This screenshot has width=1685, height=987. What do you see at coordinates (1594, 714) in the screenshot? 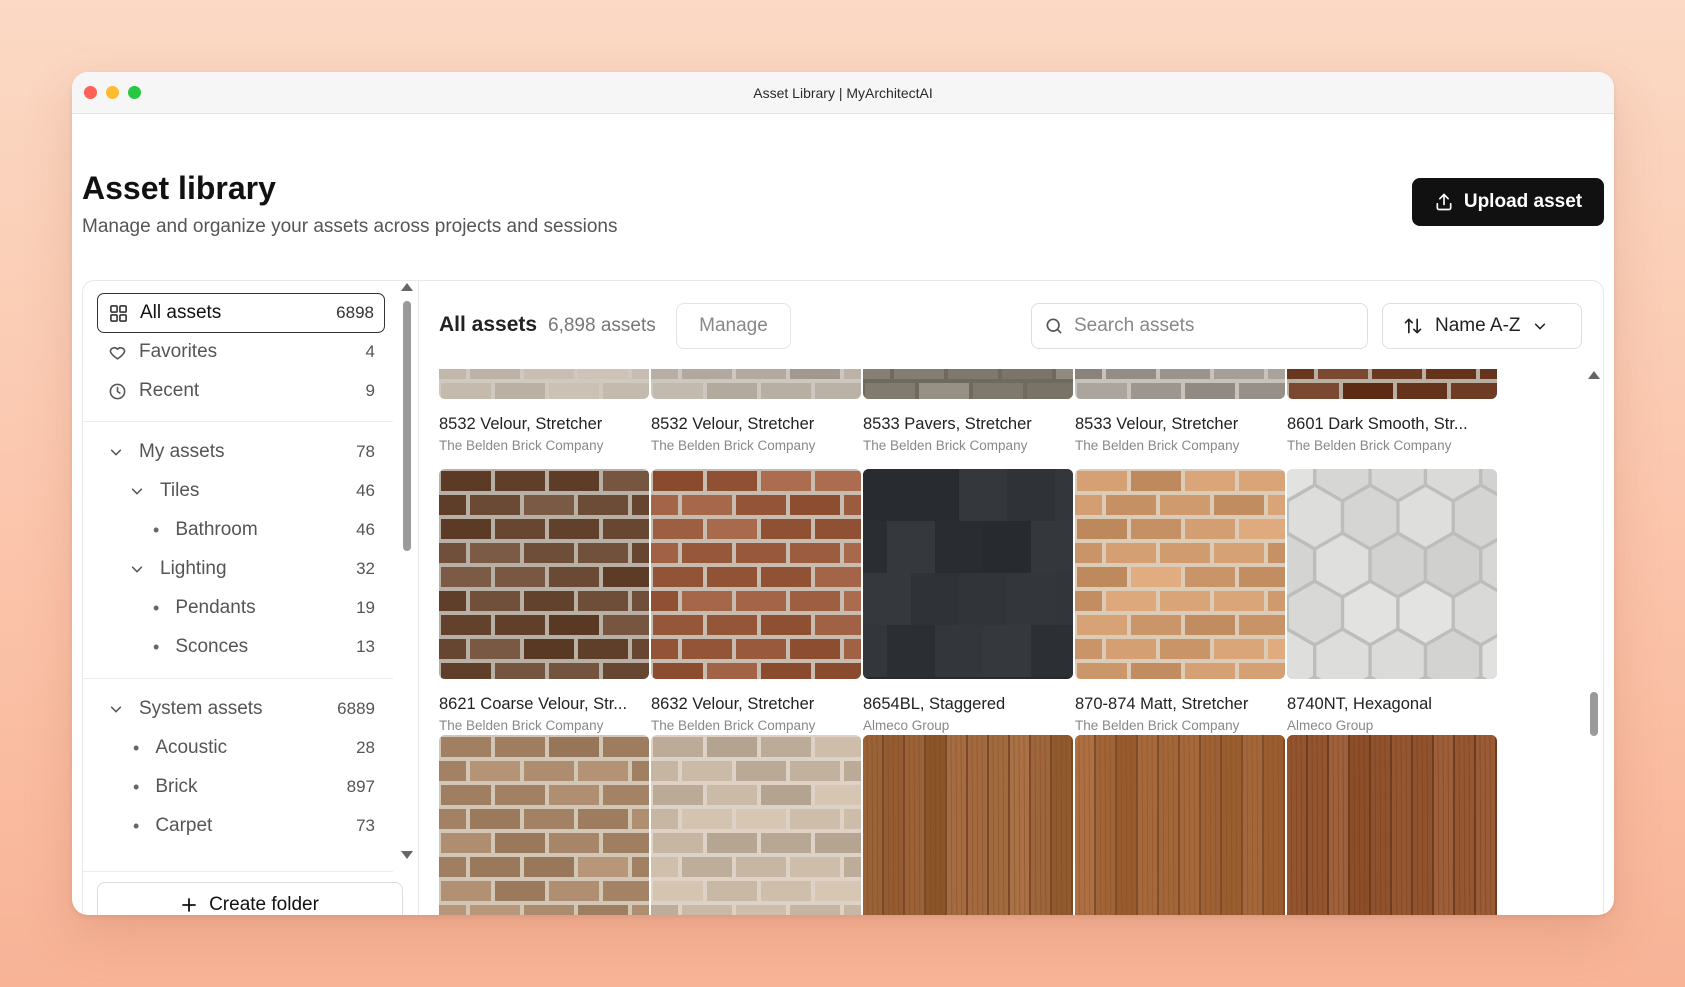
I see `grid-scroll-thumb` at bounding box center [1594, 714].